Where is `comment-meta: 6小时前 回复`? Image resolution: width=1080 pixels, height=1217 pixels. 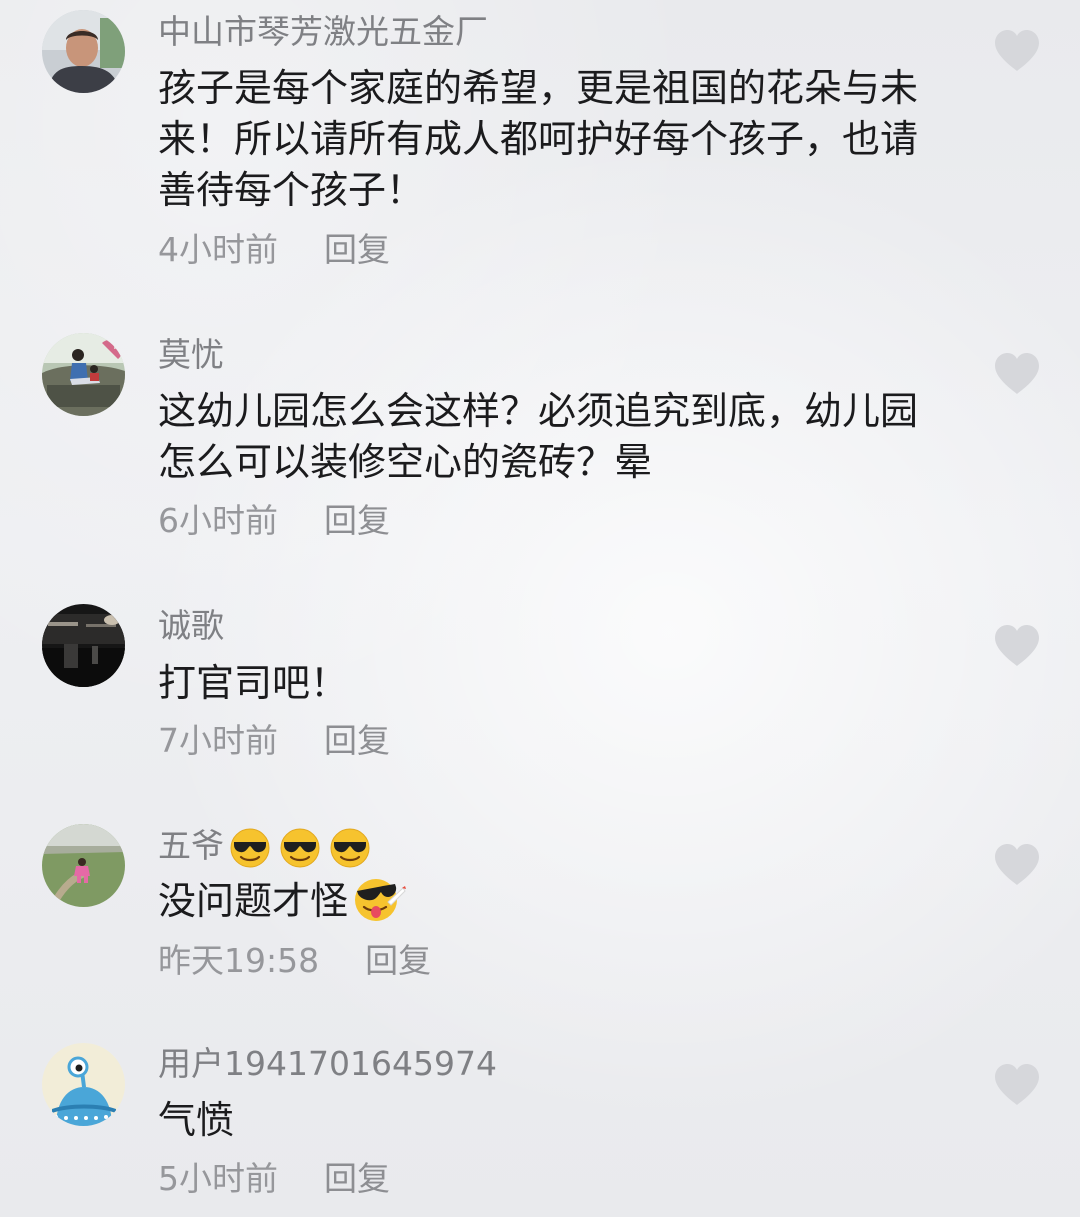 comment-meta: 6小时前 回复 is located at coordinates (274, 521).